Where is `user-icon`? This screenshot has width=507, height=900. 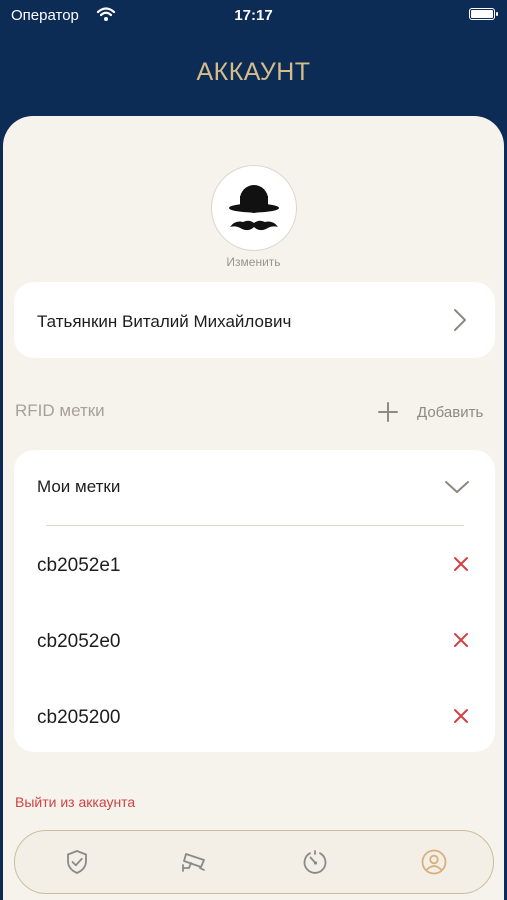
user-icon is located at coordinates (434, 862).